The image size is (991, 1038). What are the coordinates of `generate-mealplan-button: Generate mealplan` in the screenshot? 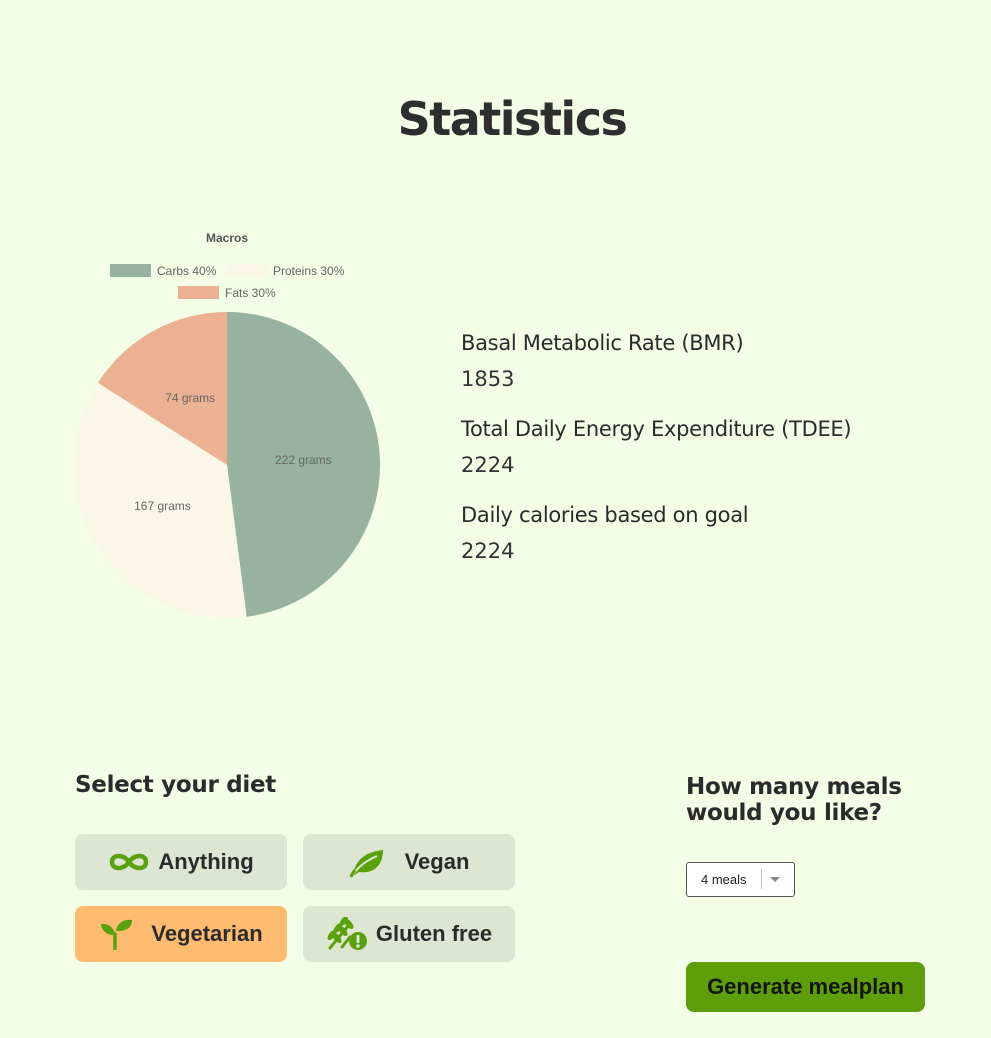 It's located at (805, 987).